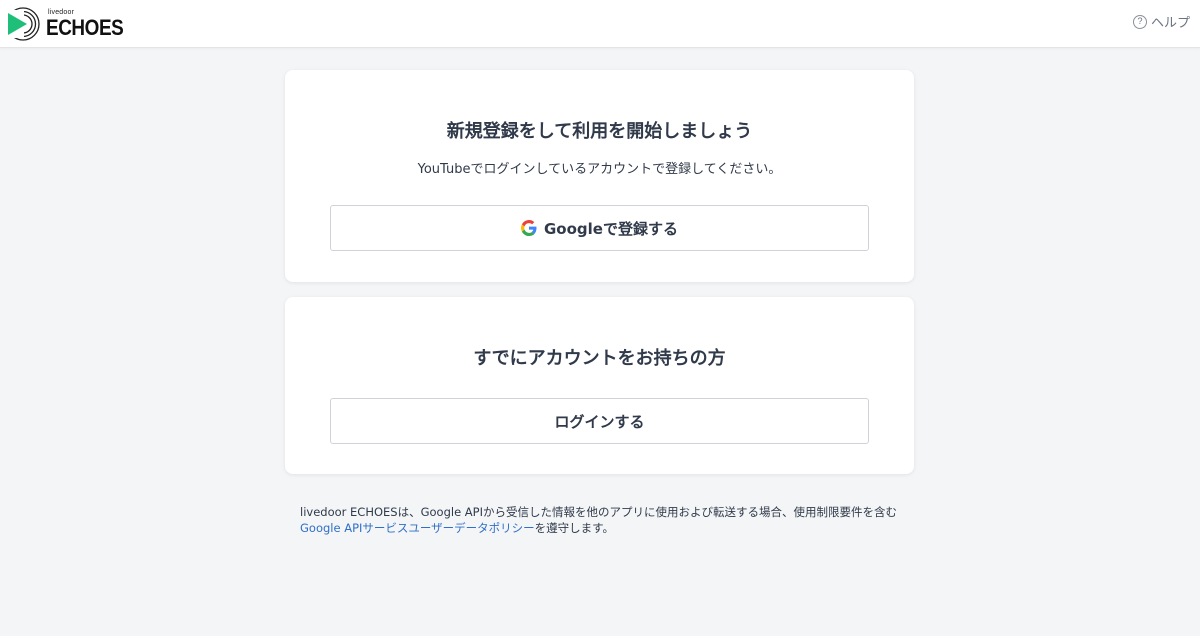  I want to click on login-card: すでにアカウントをお持ちの方 ログインする, so click(599, 385).